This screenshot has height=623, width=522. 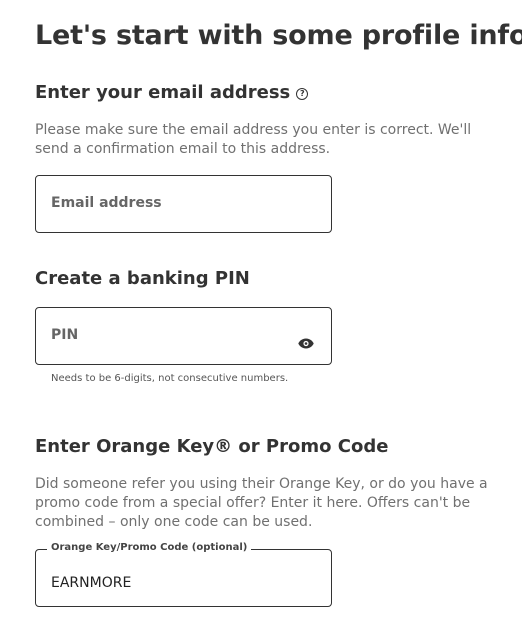 I want to click on email-section-heading: Enter your email address?, so click(x=172, y=92).